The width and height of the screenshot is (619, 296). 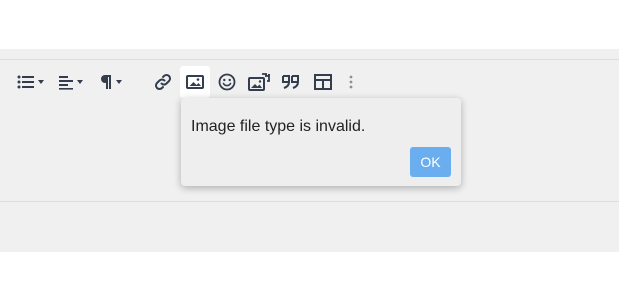 What do you see at coordinates (26, 82) in the screenshot?
I see `list-icon` at bounding box center [26, 82].